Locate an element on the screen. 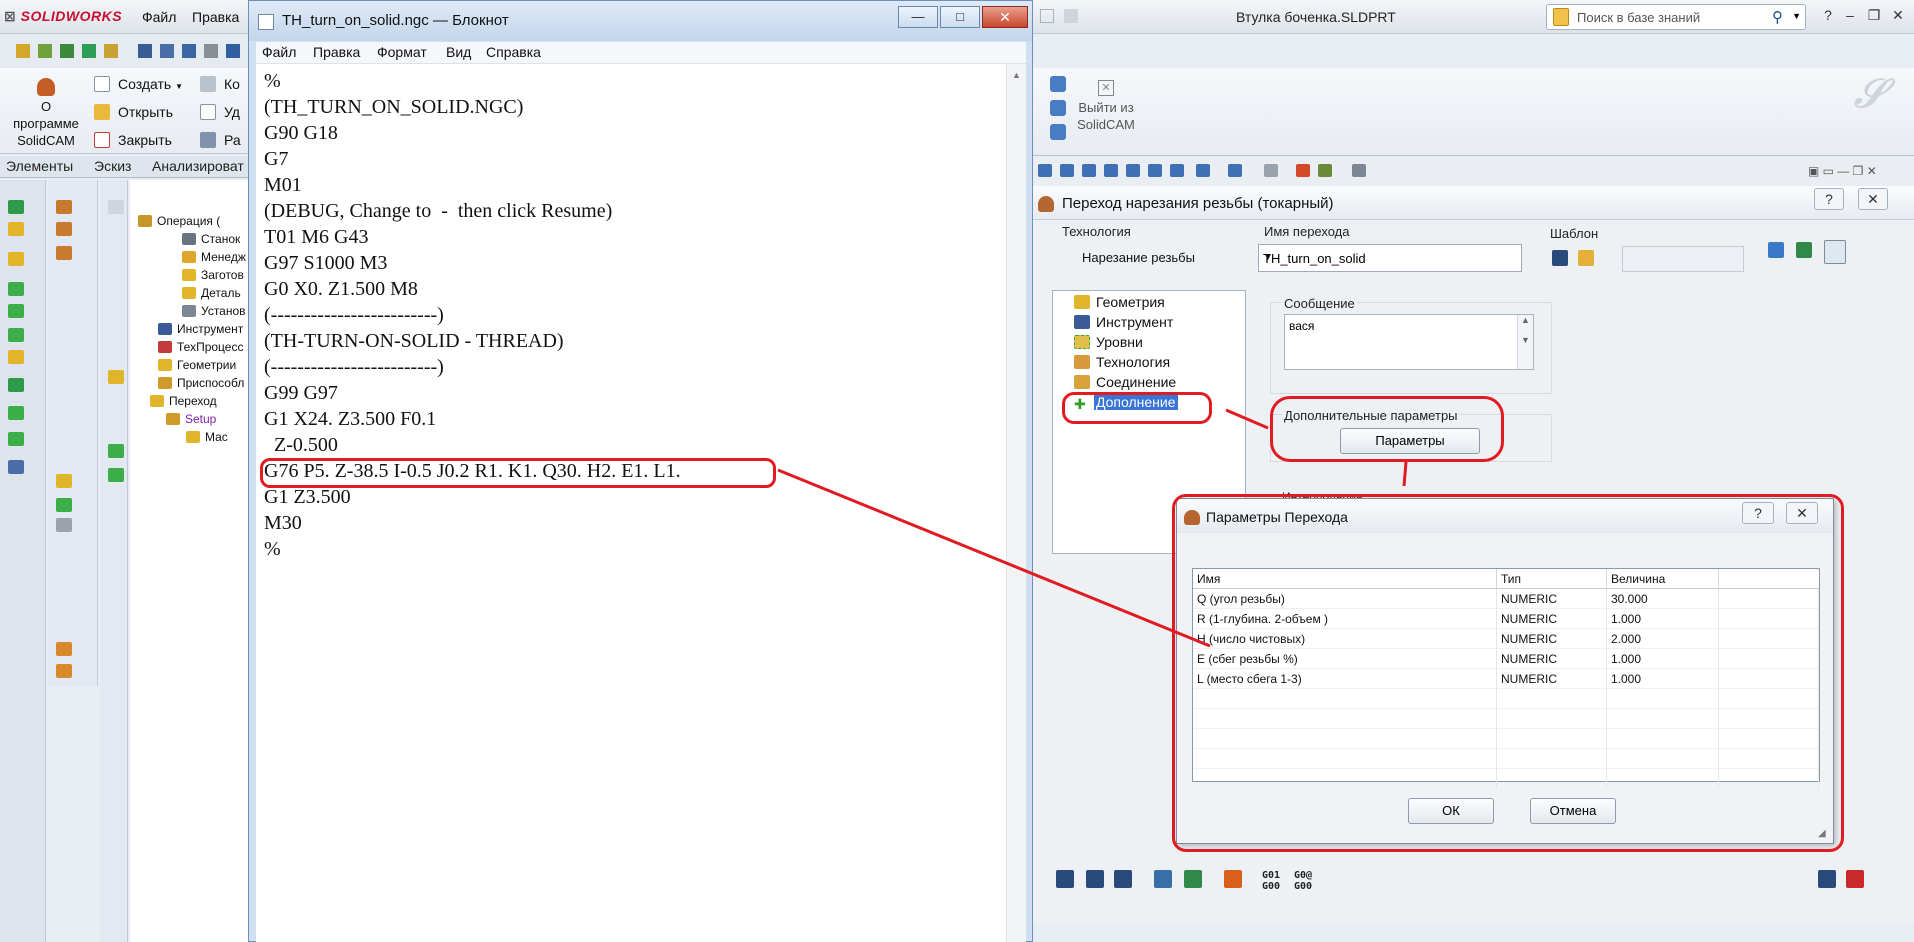 The image size is (1914, 942). tree-item-geometry: Геометрия is located at coordinates (1119, 302).